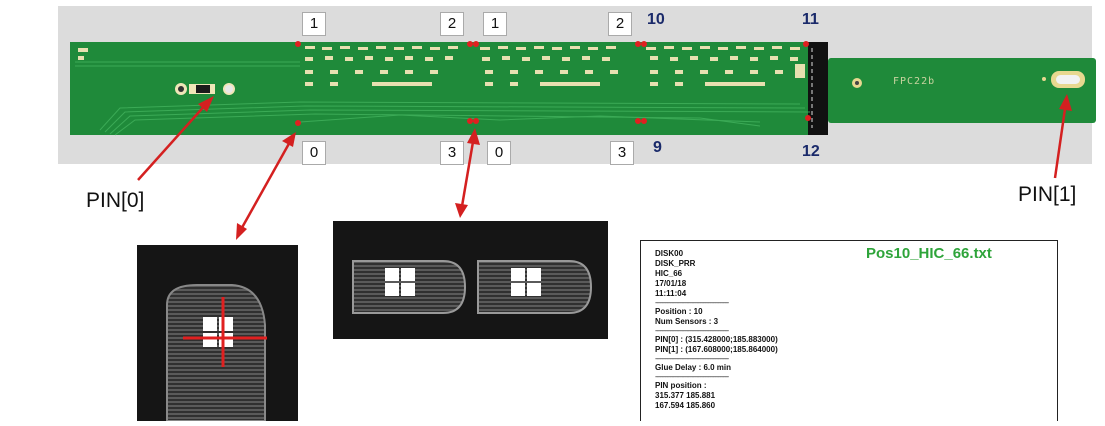 The image size is (1105, 426). What do you see at coordinates (669, 273) in the screenshot?
I see `file-line: HIC_66` at bounding box center [669, 273].